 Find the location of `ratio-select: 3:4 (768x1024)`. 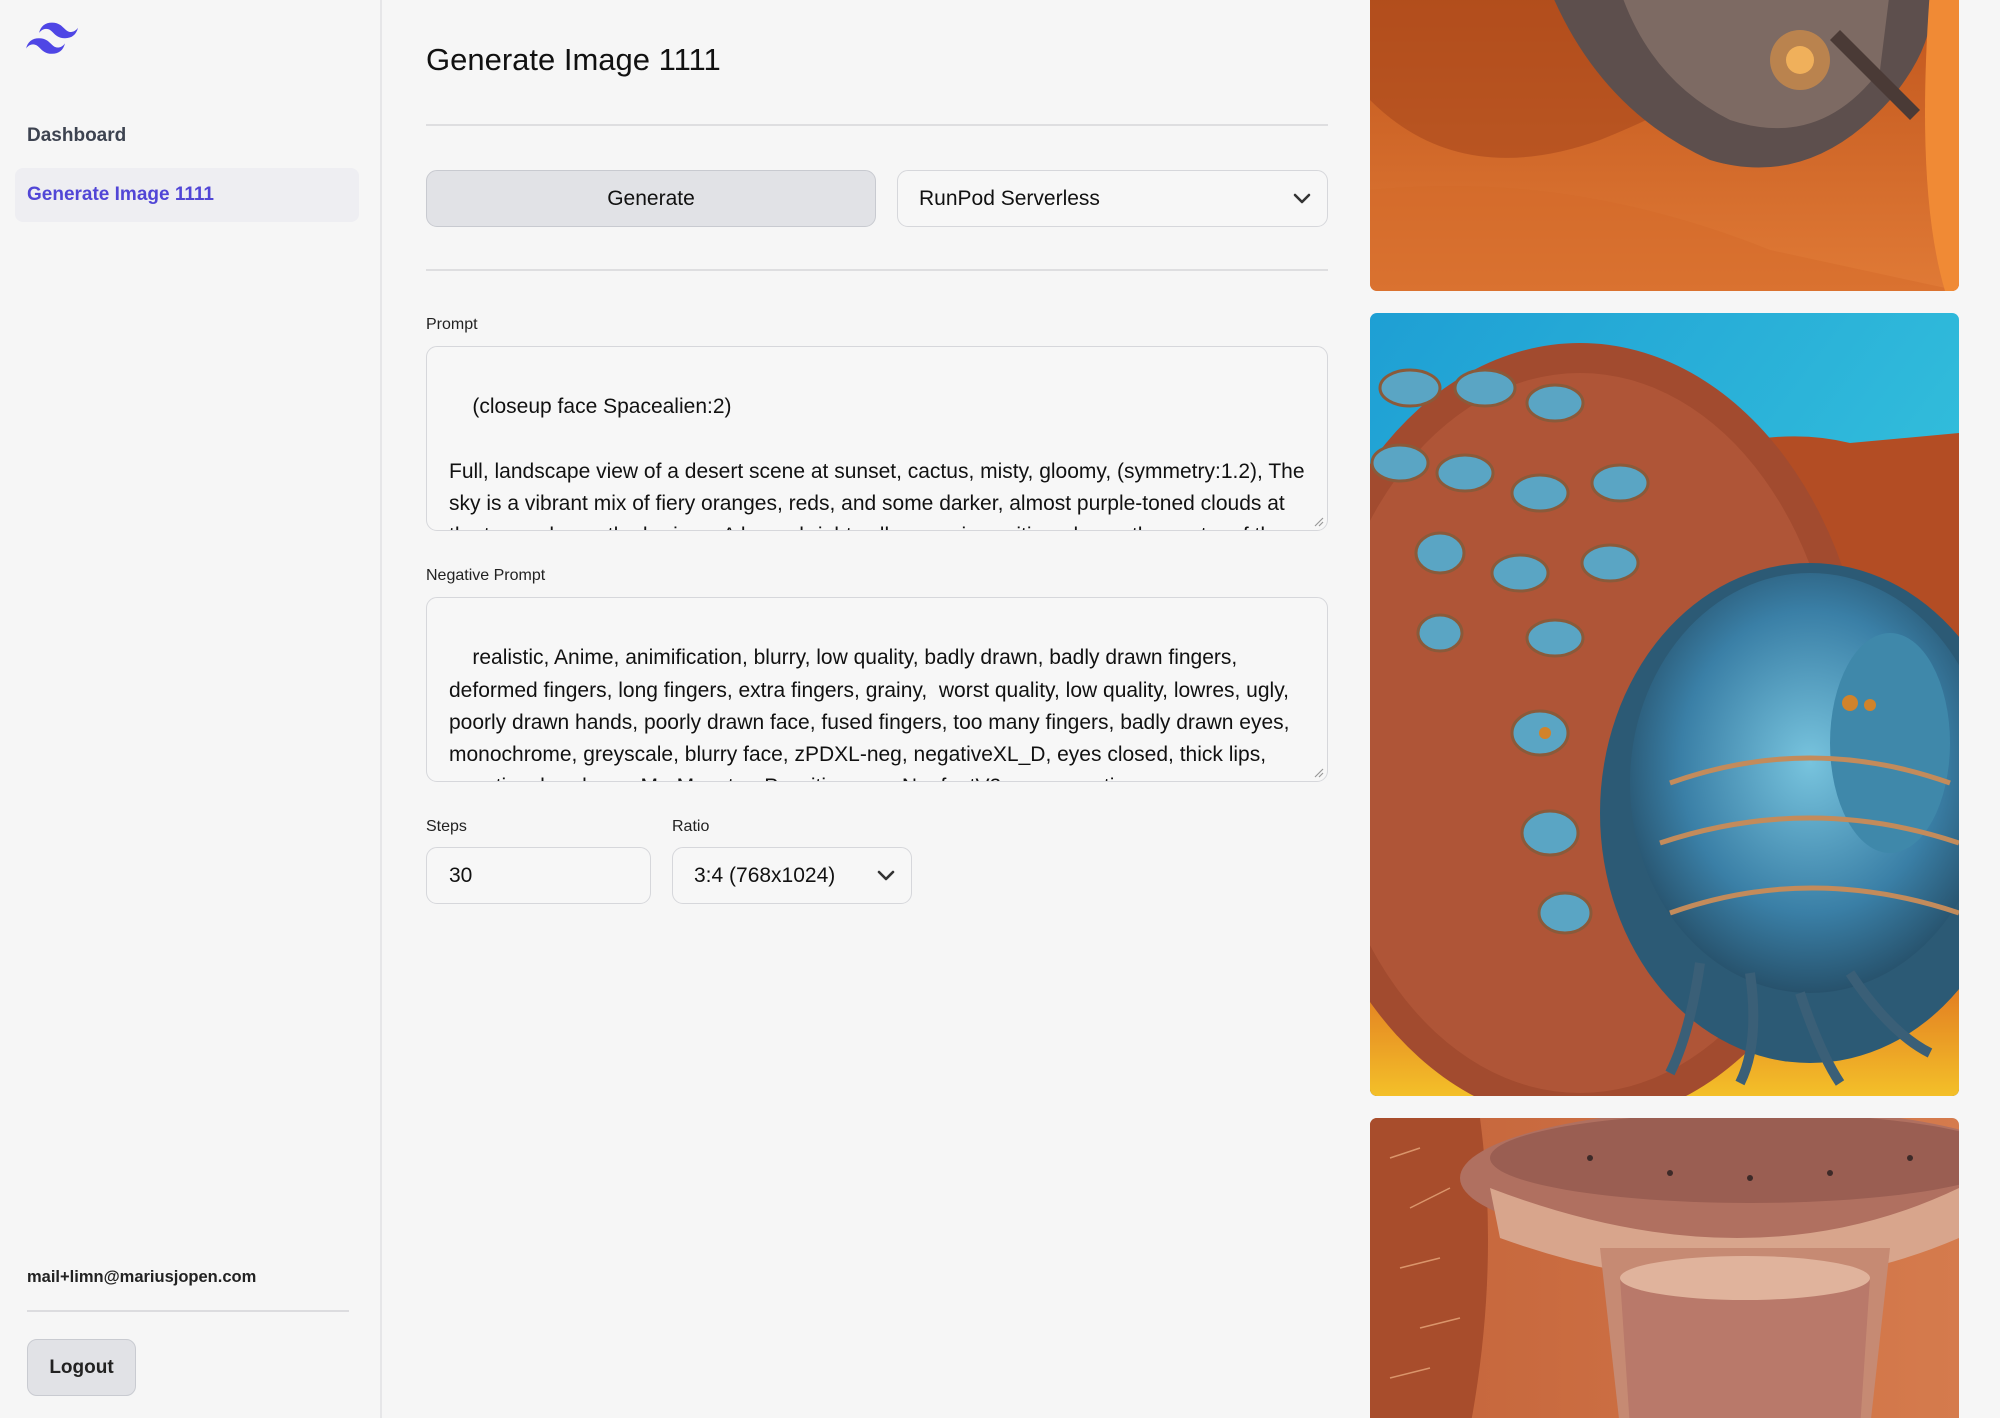

ratio-select: 3:4 (768x1024) is located at coordinates (792, 875).